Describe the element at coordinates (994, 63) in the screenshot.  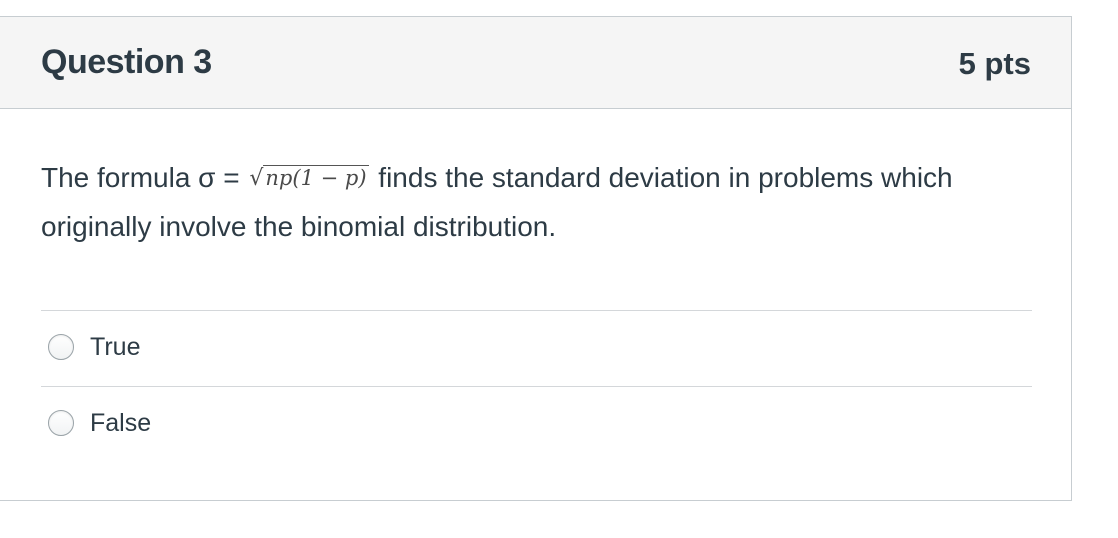
I see `question-points: 5 pts` at that location.